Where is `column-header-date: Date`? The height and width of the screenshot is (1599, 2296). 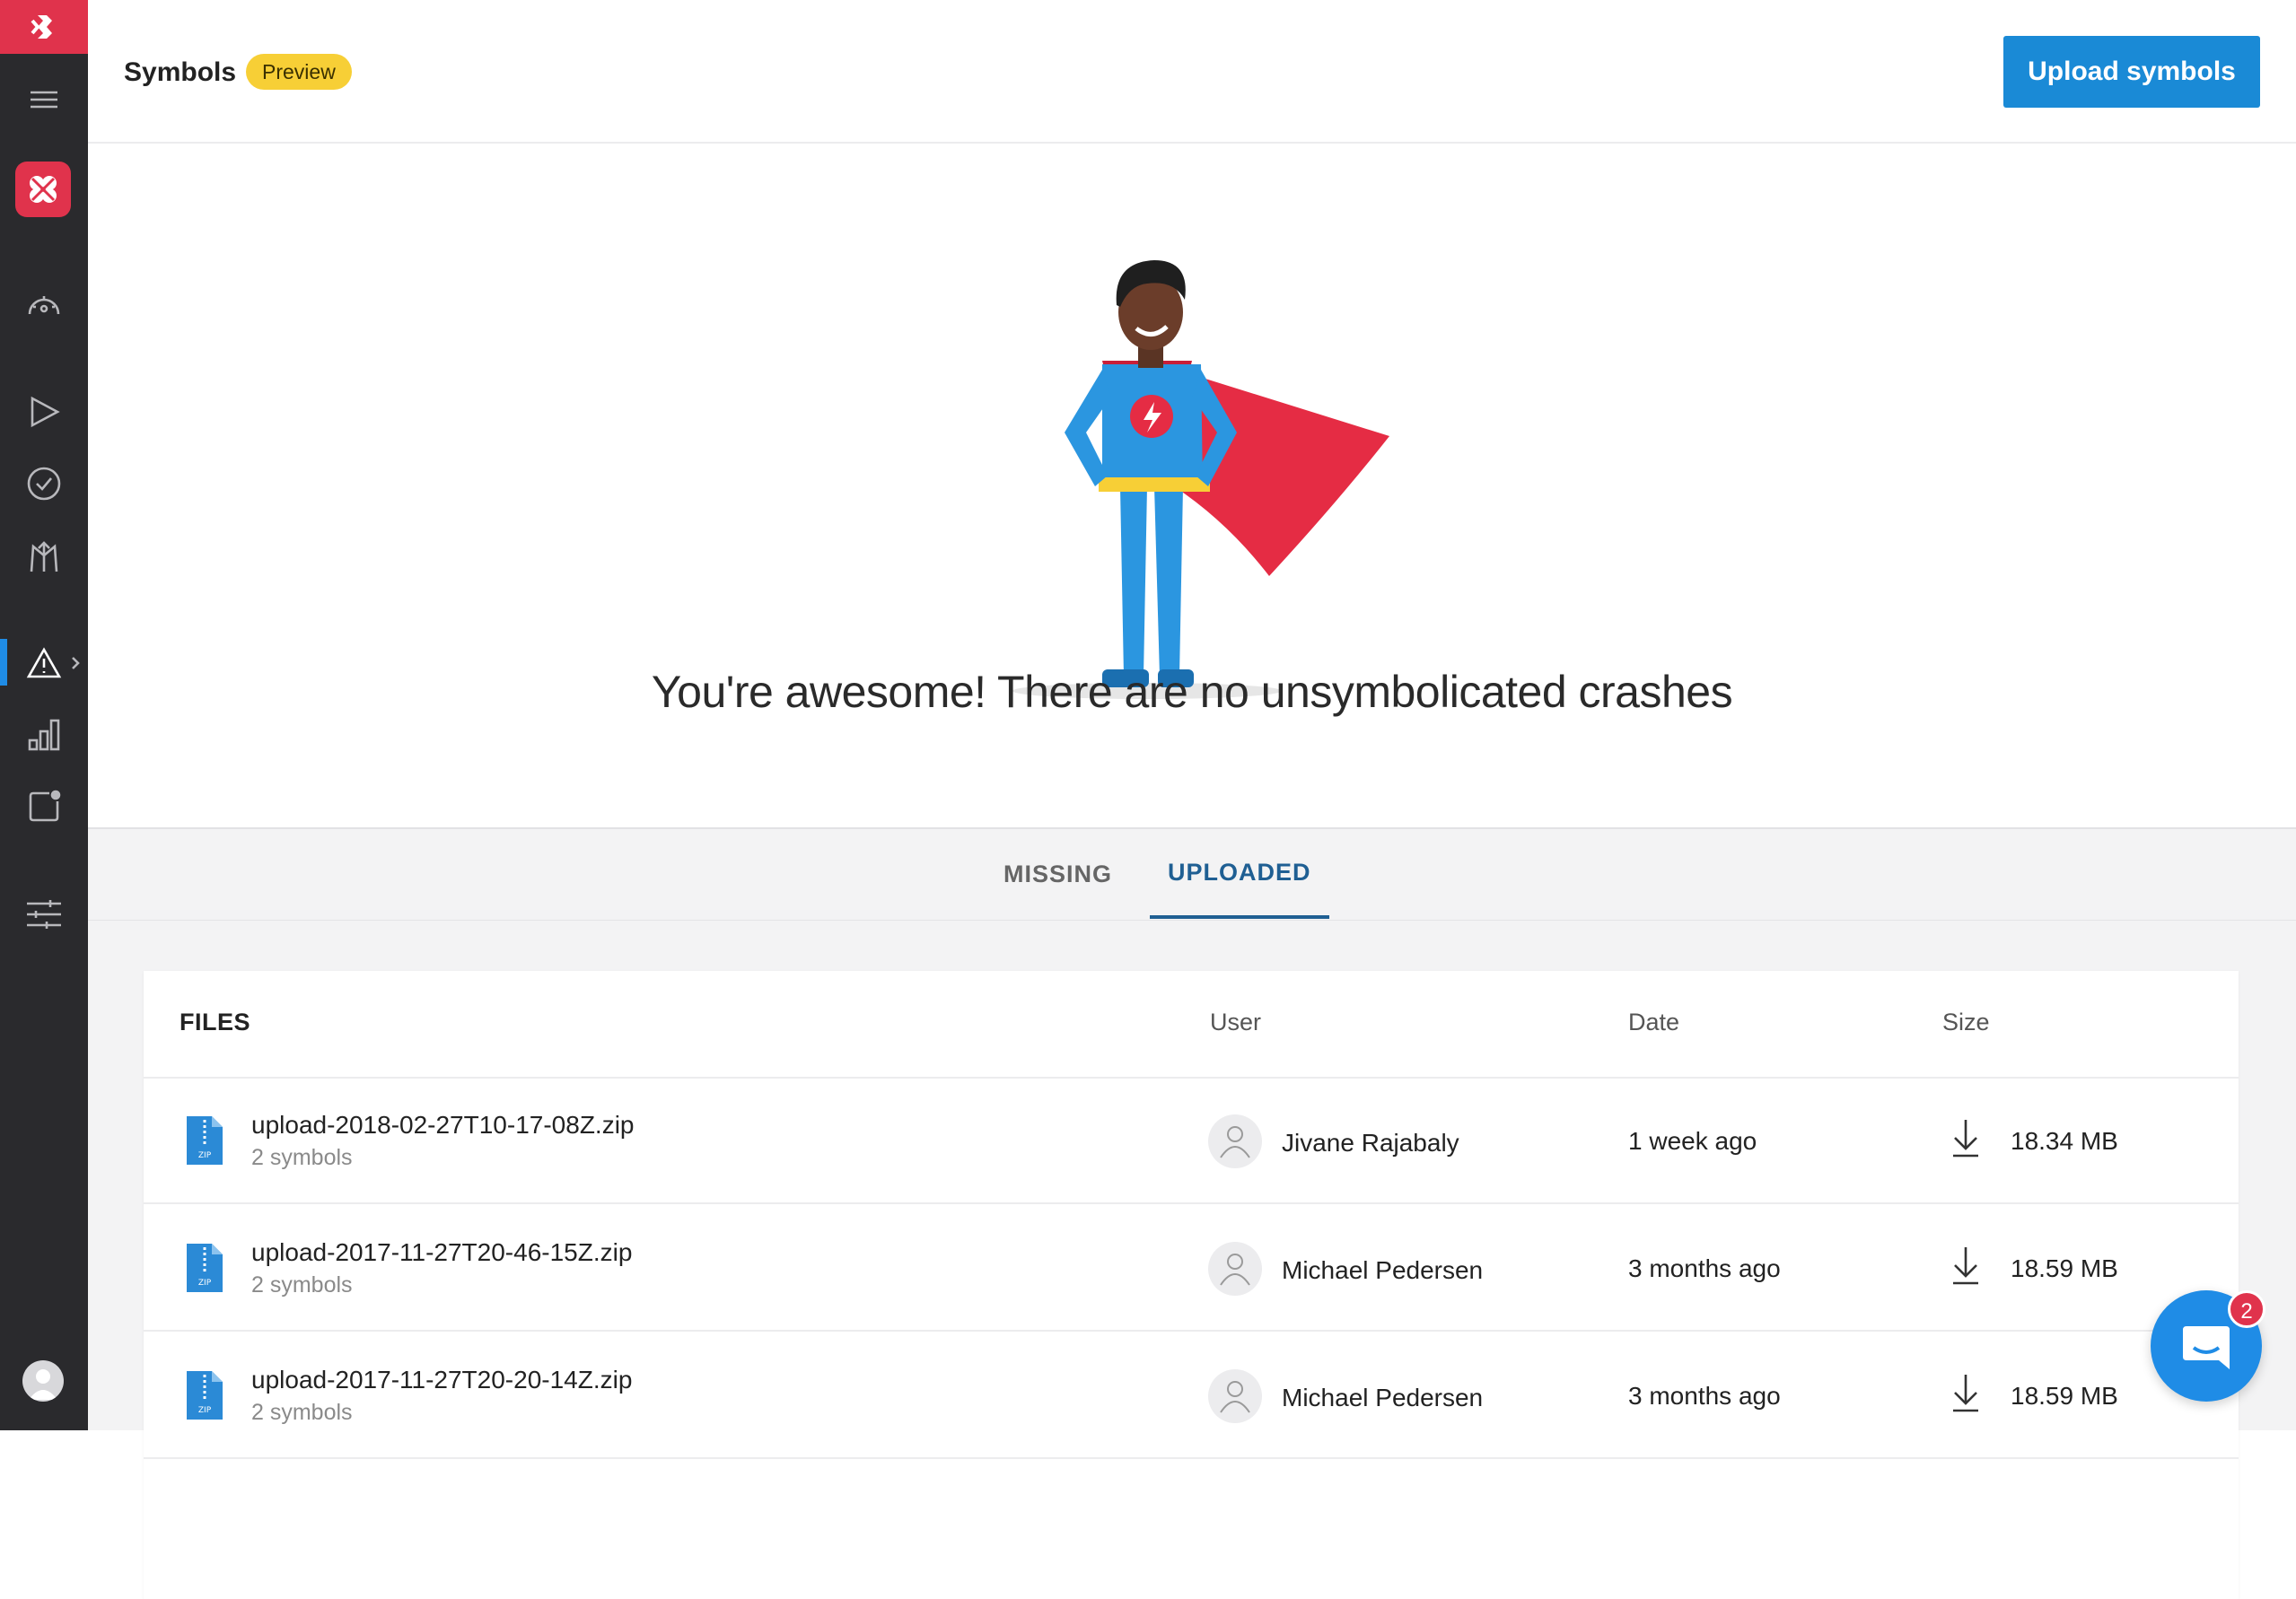 column-header-date: Date is located at coordinates (1653, 1022).